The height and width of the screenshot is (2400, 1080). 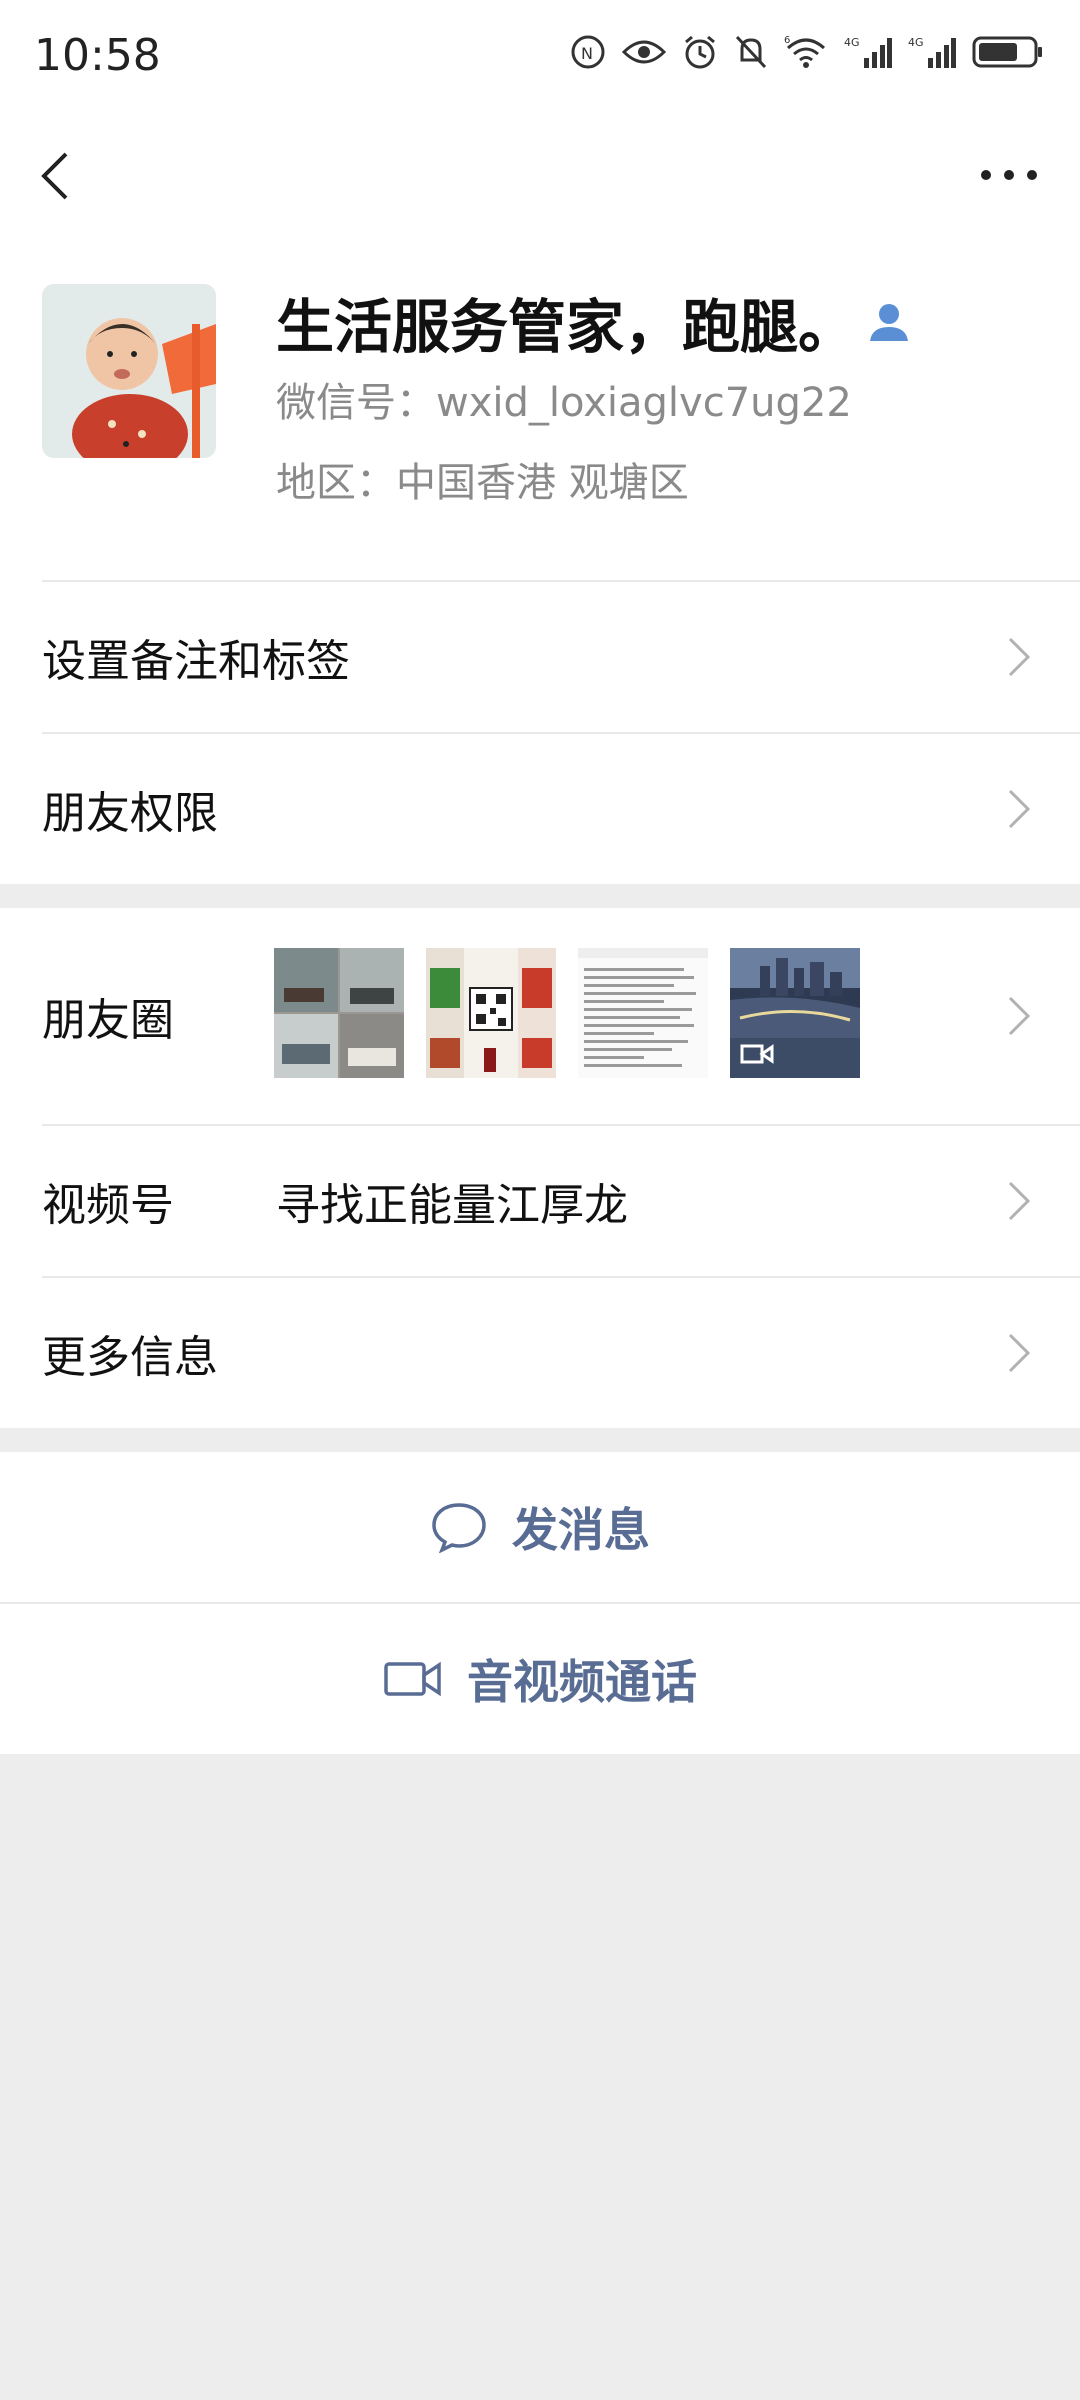 What do you see at coordinates (60, 176) in the screenshot?
I see `back-chevron-icon` at bounding box center [60, 176].